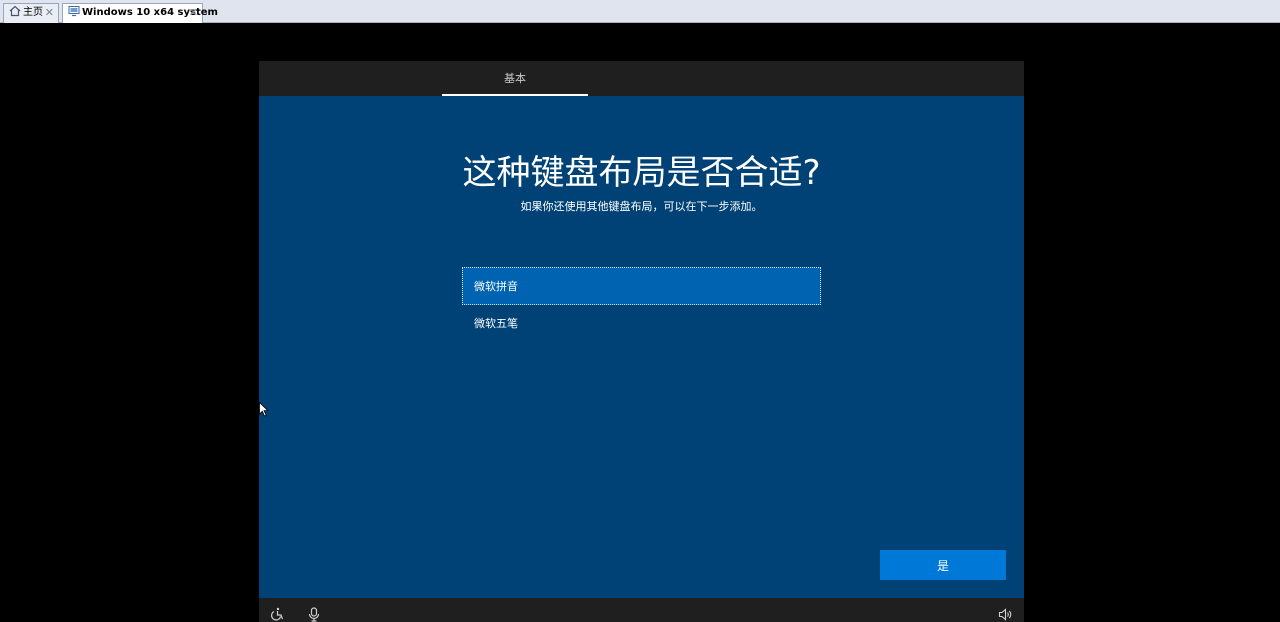 The width and height of the screenshot is (1280, 622). What do you see at coordinates (943, 565) in the screenshot?
I see `yes-button: 是` at bounding box center [943, 565].